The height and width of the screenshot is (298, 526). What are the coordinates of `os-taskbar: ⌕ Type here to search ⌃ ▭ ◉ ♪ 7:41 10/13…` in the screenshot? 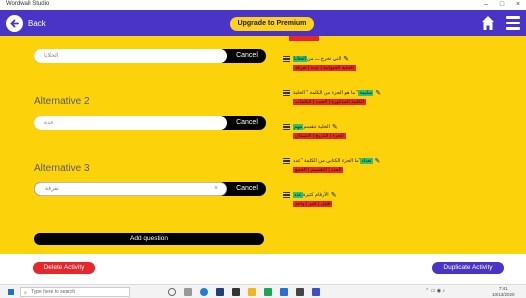 It's located at (263, 291).